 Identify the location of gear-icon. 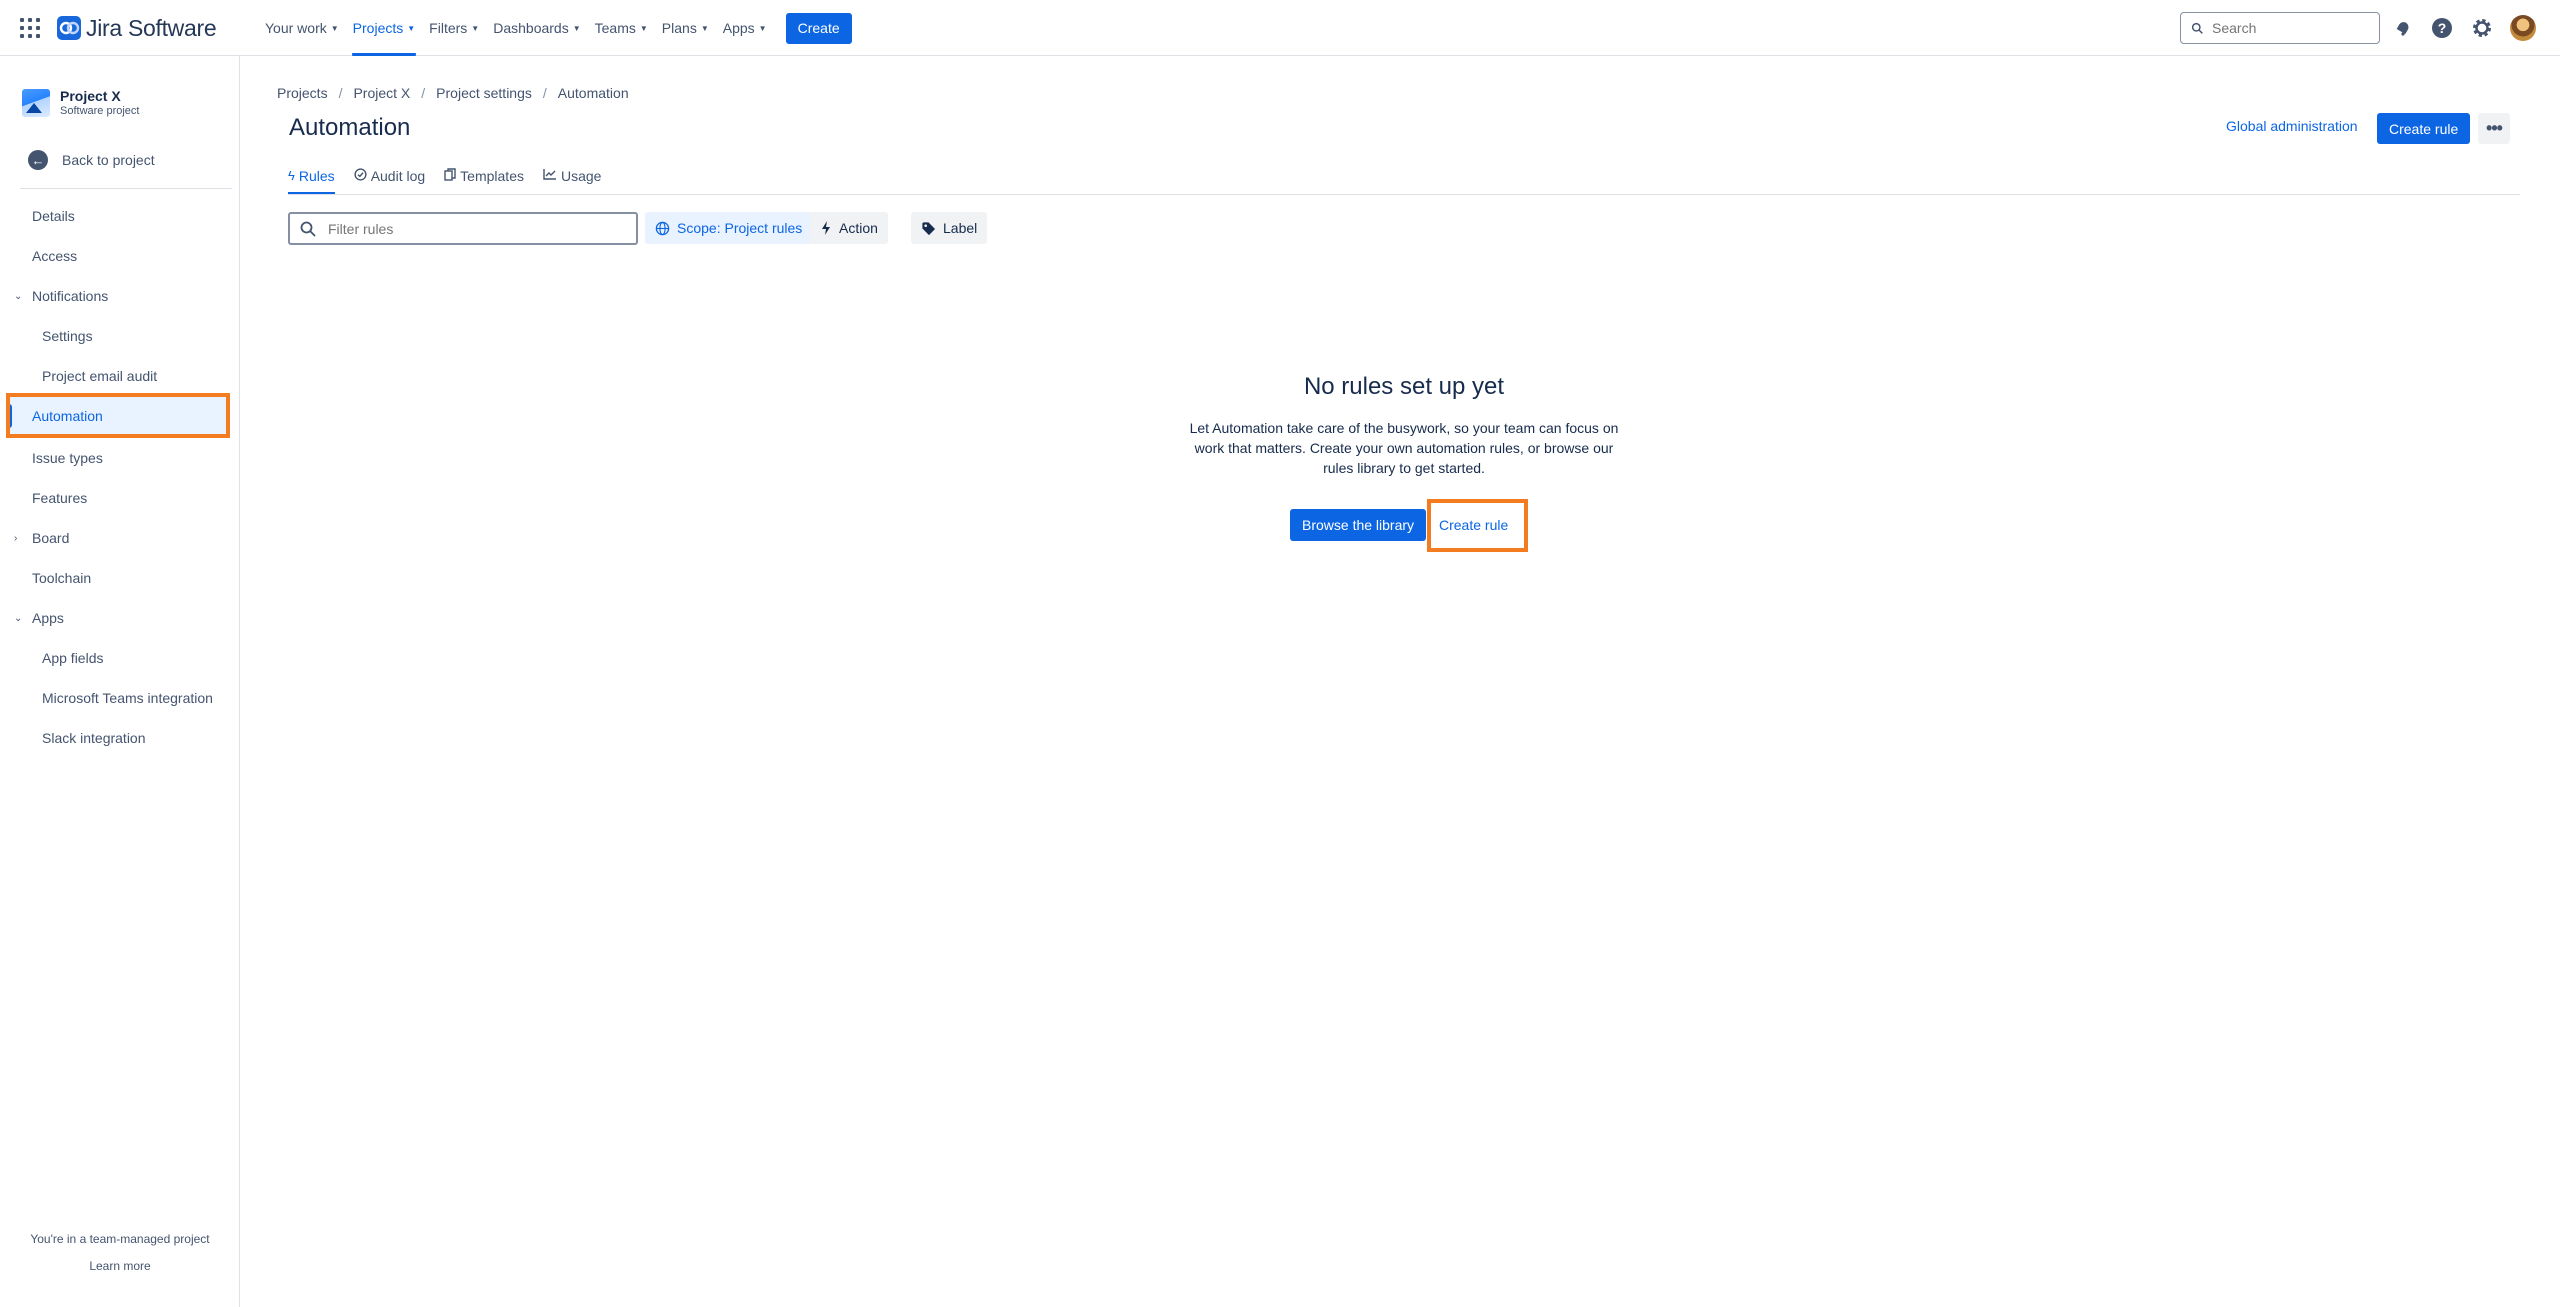
(2482, 28).